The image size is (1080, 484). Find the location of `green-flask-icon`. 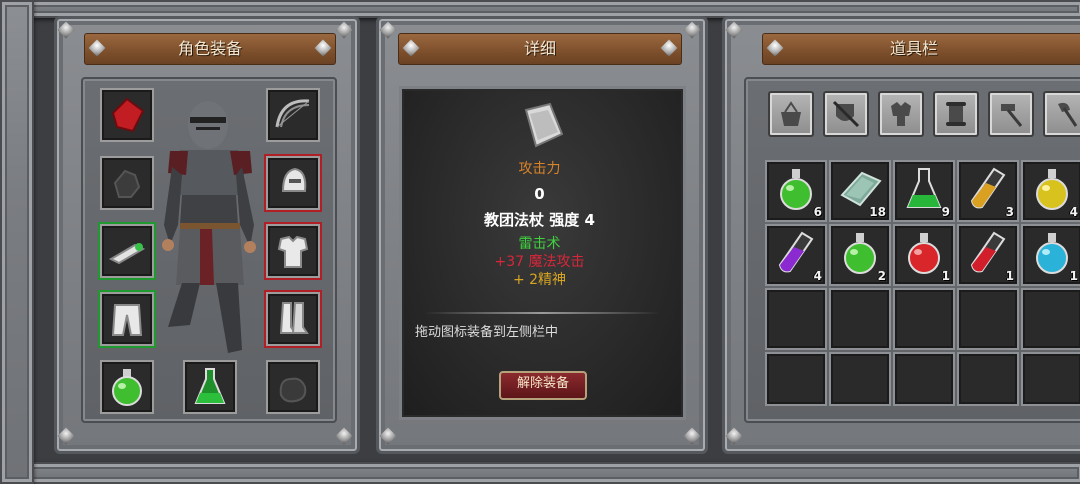

green-flask-icon is located at coordinates (210, 386).